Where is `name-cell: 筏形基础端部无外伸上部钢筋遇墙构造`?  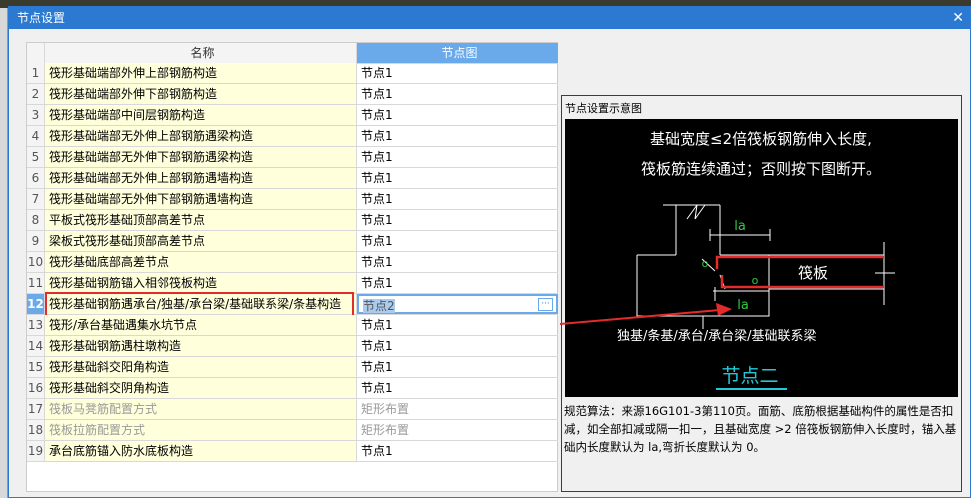 name-cell: 筏形基础端部无外伸上部钢筋遇墙构造 is located at coordinates (201, 178).